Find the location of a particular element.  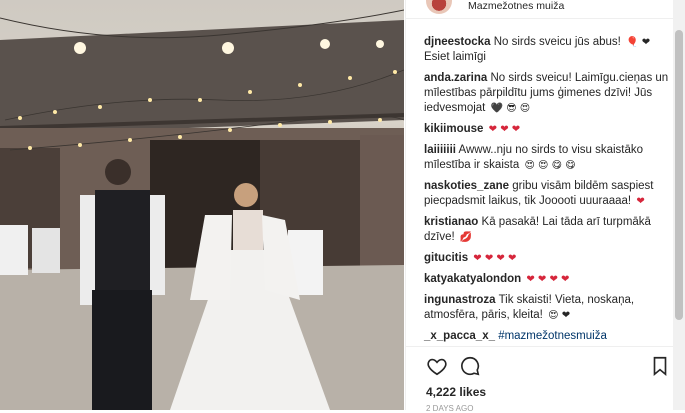

comment-item: kikiimouse ❤ ❤ ❤ is located at coordinates (546, 129).